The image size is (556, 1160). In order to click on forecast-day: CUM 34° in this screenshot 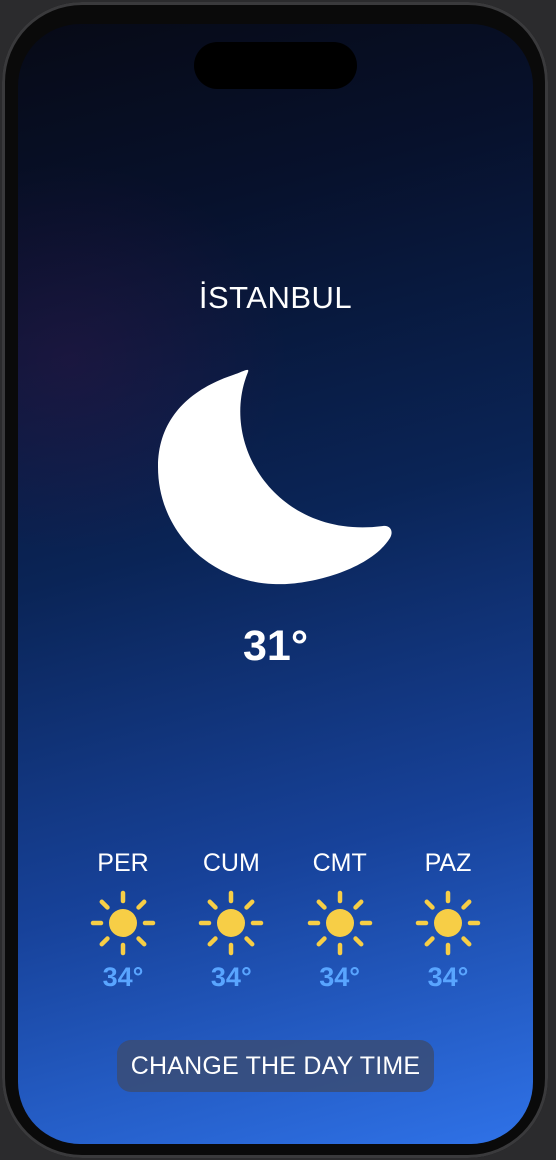, I will do `click(231, 928)`.